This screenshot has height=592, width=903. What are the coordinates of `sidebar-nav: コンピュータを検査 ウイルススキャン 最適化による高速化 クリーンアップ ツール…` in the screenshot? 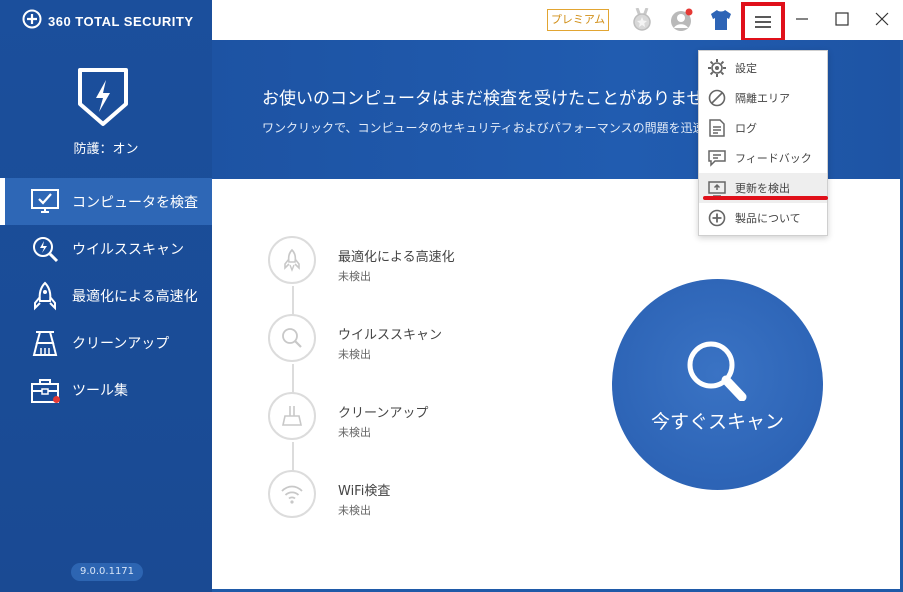 It's located at (106, 295).